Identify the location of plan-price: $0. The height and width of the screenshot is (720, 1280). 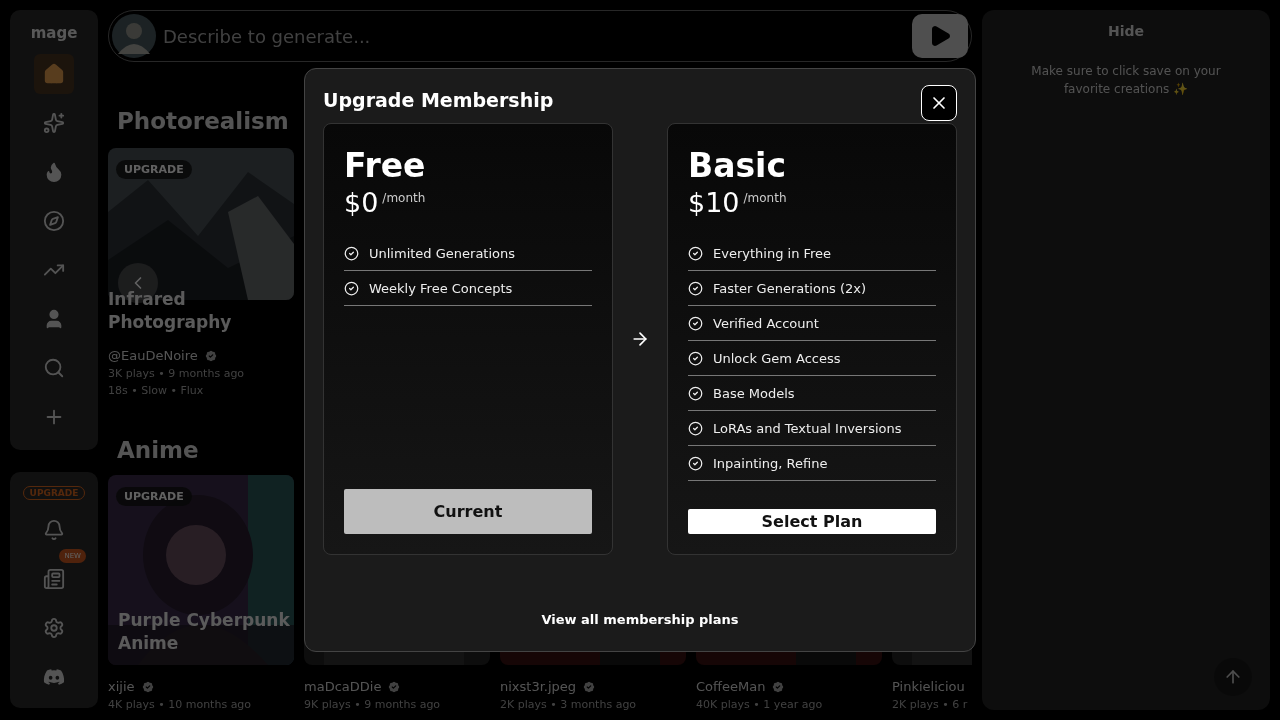
(361, 202).